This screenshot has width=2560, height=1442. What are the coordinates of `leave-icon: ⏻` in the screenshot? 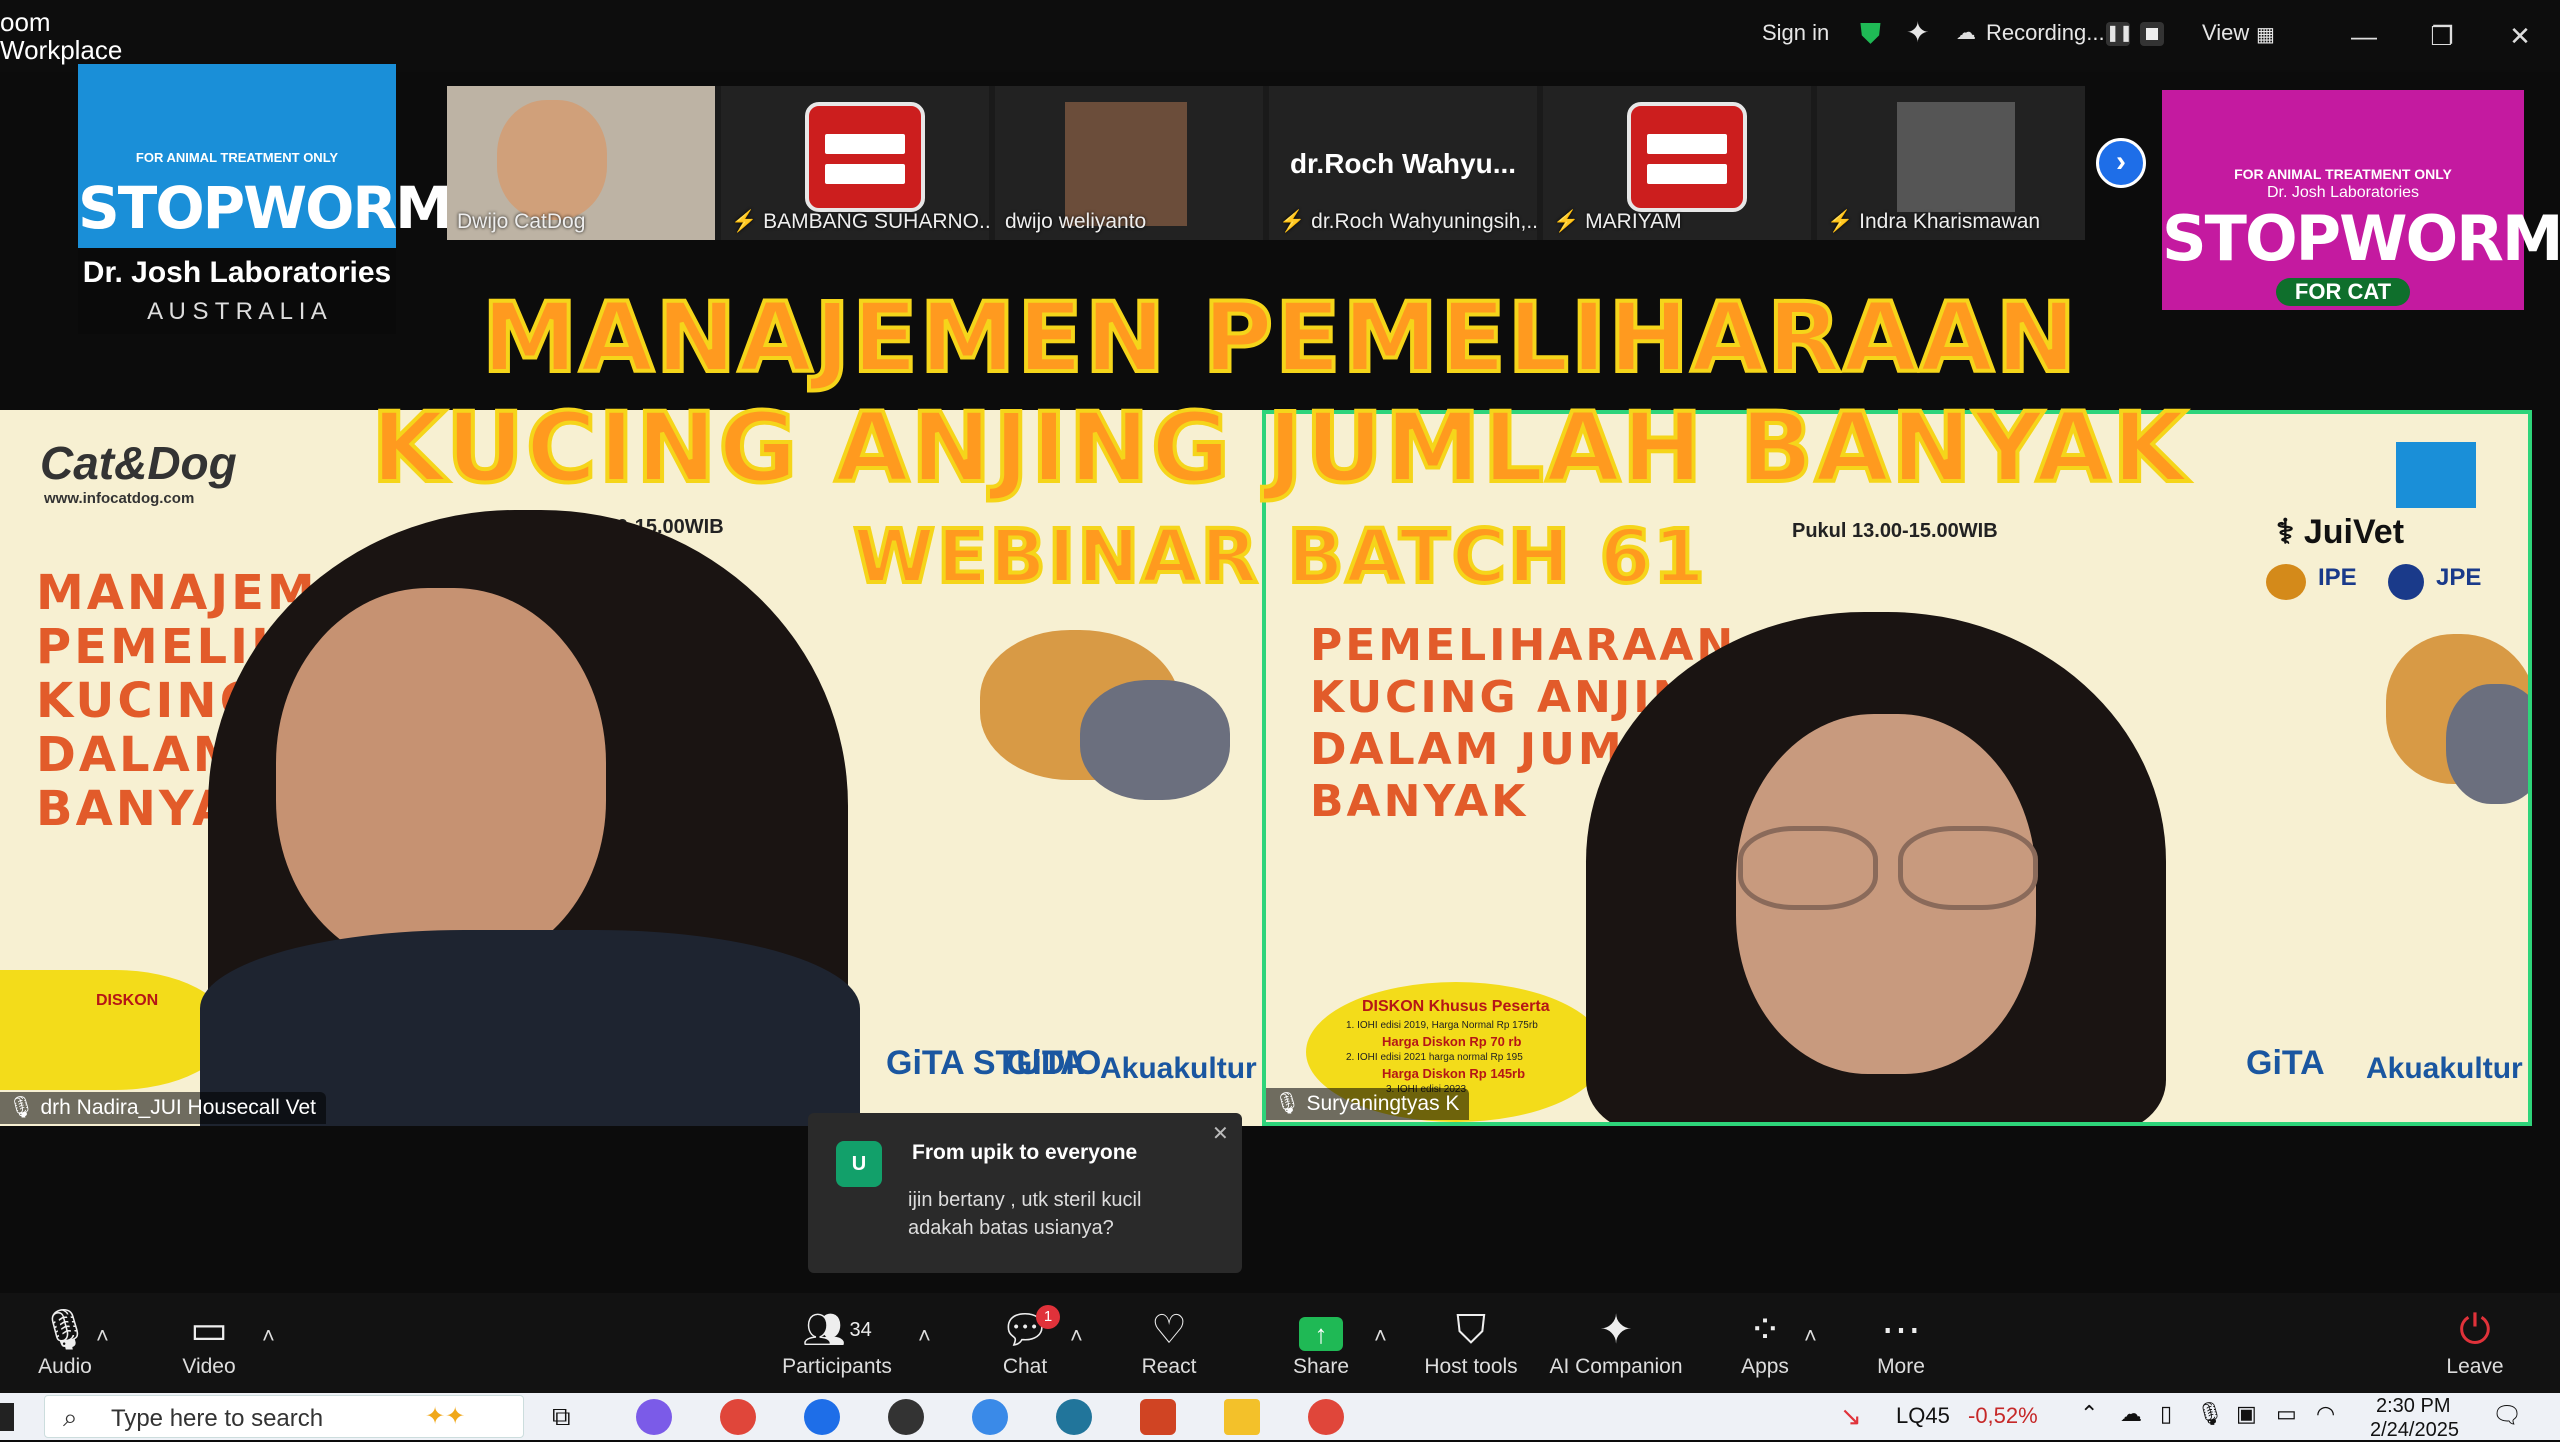 It's located at (2475, 1330).